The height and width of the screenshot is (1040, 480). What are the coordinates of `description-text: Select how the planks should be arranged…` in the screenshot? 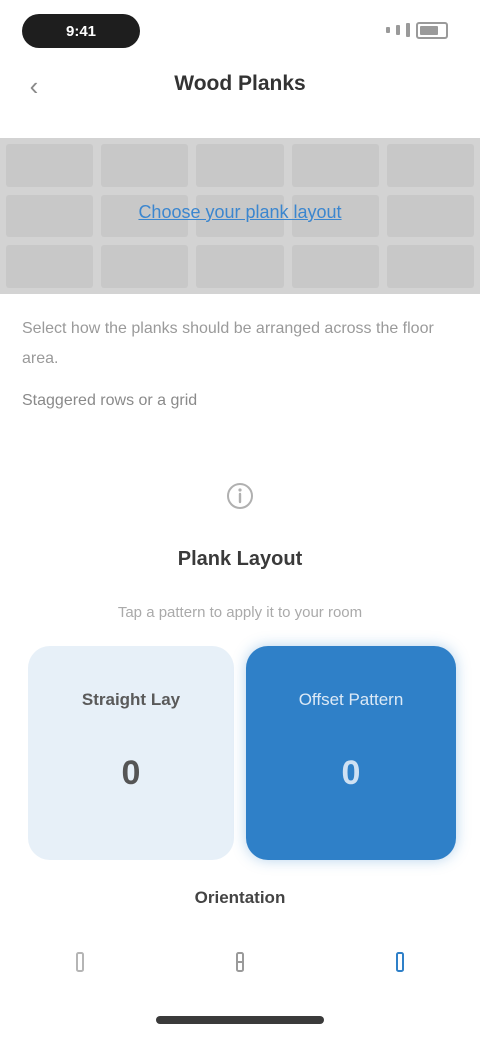 It's located at (228, 343).